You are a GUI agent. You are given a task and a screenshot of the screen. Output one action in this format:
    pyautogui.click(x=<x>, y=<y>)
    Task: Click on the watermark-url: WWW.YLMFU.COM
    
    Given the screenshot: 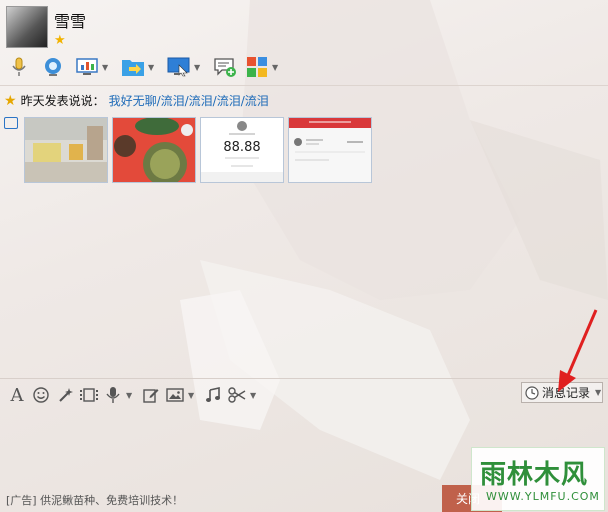 What is the action you would take?
    pyautogui.click(x=543, y=496)
    